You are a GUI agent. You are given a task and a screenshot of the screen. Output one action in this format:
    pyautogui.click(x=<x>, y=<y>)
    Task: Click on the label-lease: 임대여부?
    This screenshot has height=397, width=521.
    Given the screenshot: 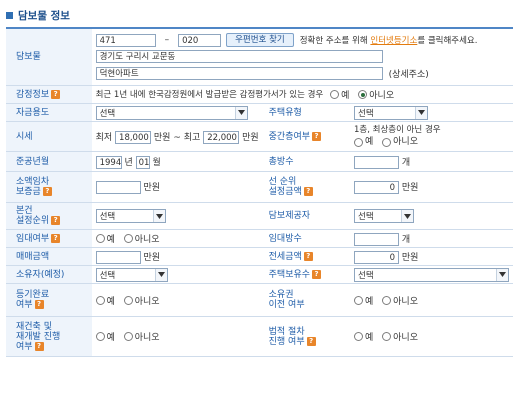 What is the action you would take?
    pyautogui.click(x=49, y=238)
    